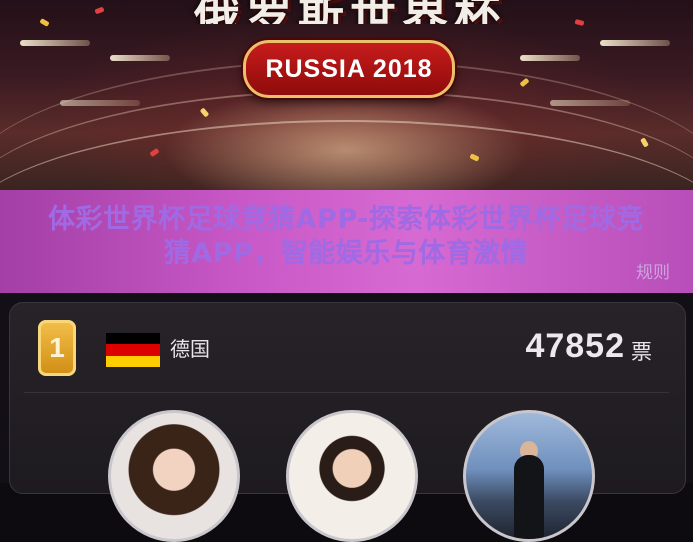 The width and height of the screenshot is (693, 542). I want to click on card-divider, so click(346, 392).